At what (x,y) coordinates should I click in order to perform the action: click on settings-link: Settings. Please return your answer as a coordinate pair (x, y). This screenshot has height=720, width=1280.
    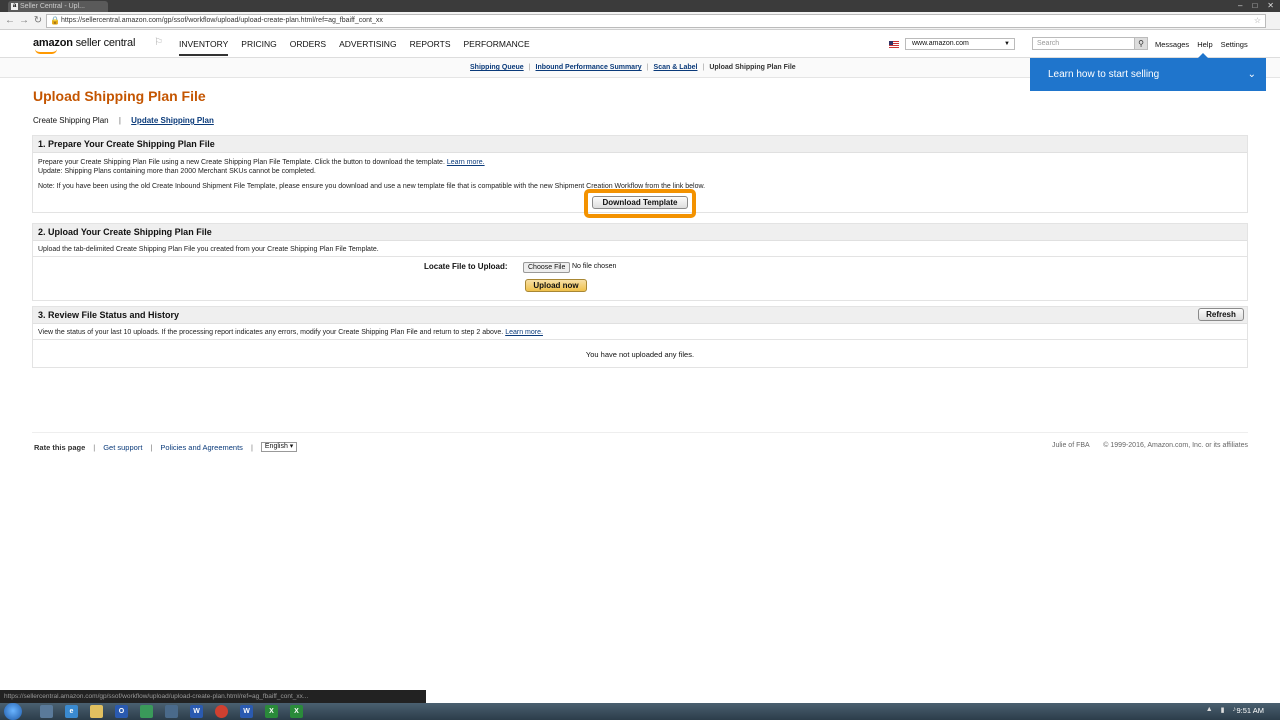
    Looking at the image, I should click on (1234, 44).